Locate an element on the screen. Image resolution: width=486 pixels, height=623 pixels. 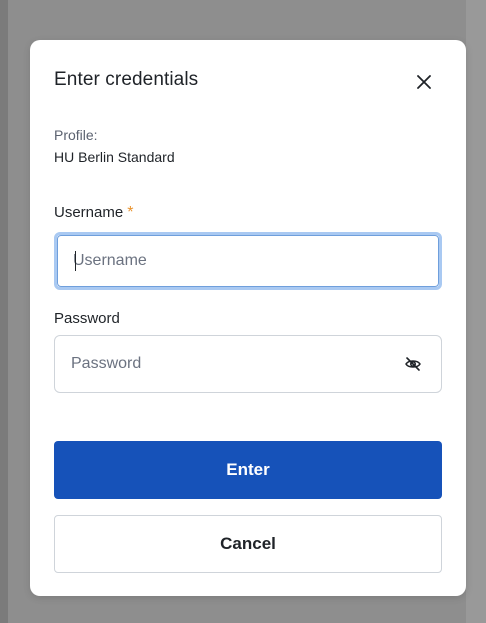
password-visibility-toggle is located at coordinates (413, 364).